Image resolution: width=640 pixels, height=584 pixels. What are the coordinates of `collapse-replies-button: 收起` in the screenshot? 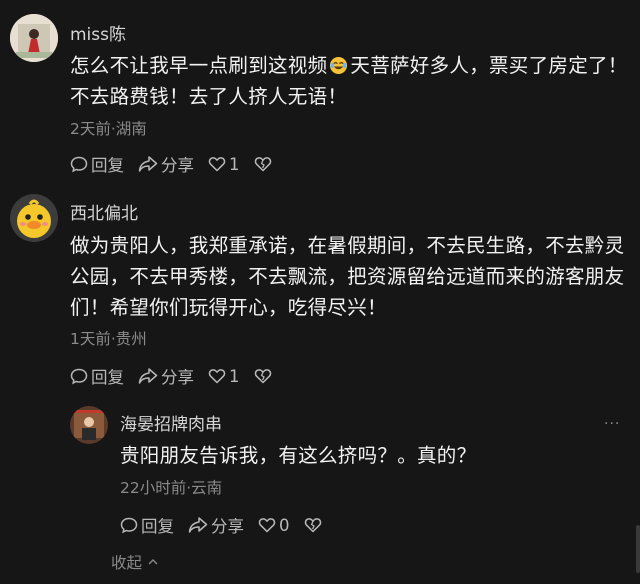 It's located at (135, 562).